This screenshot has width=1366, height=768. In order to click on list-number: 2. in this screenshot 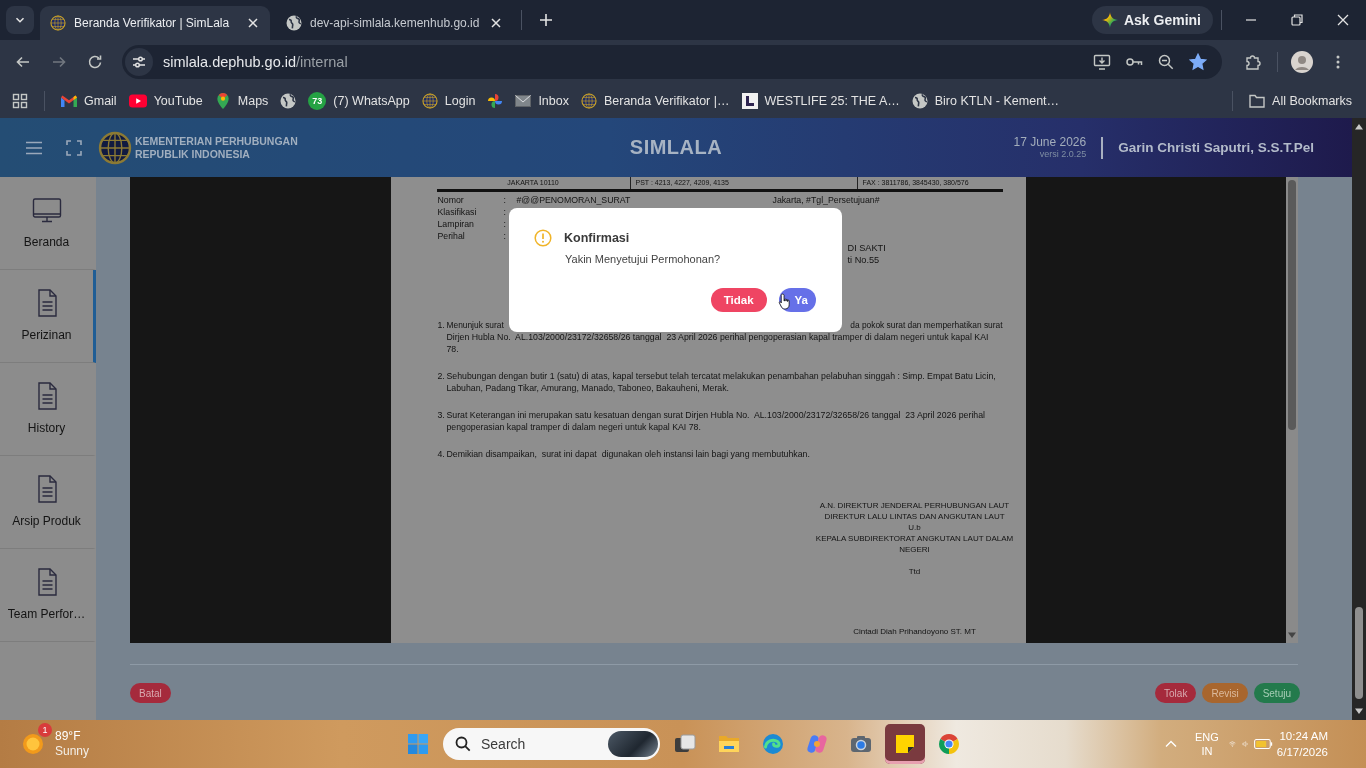, I will do `click(441, 376)`.